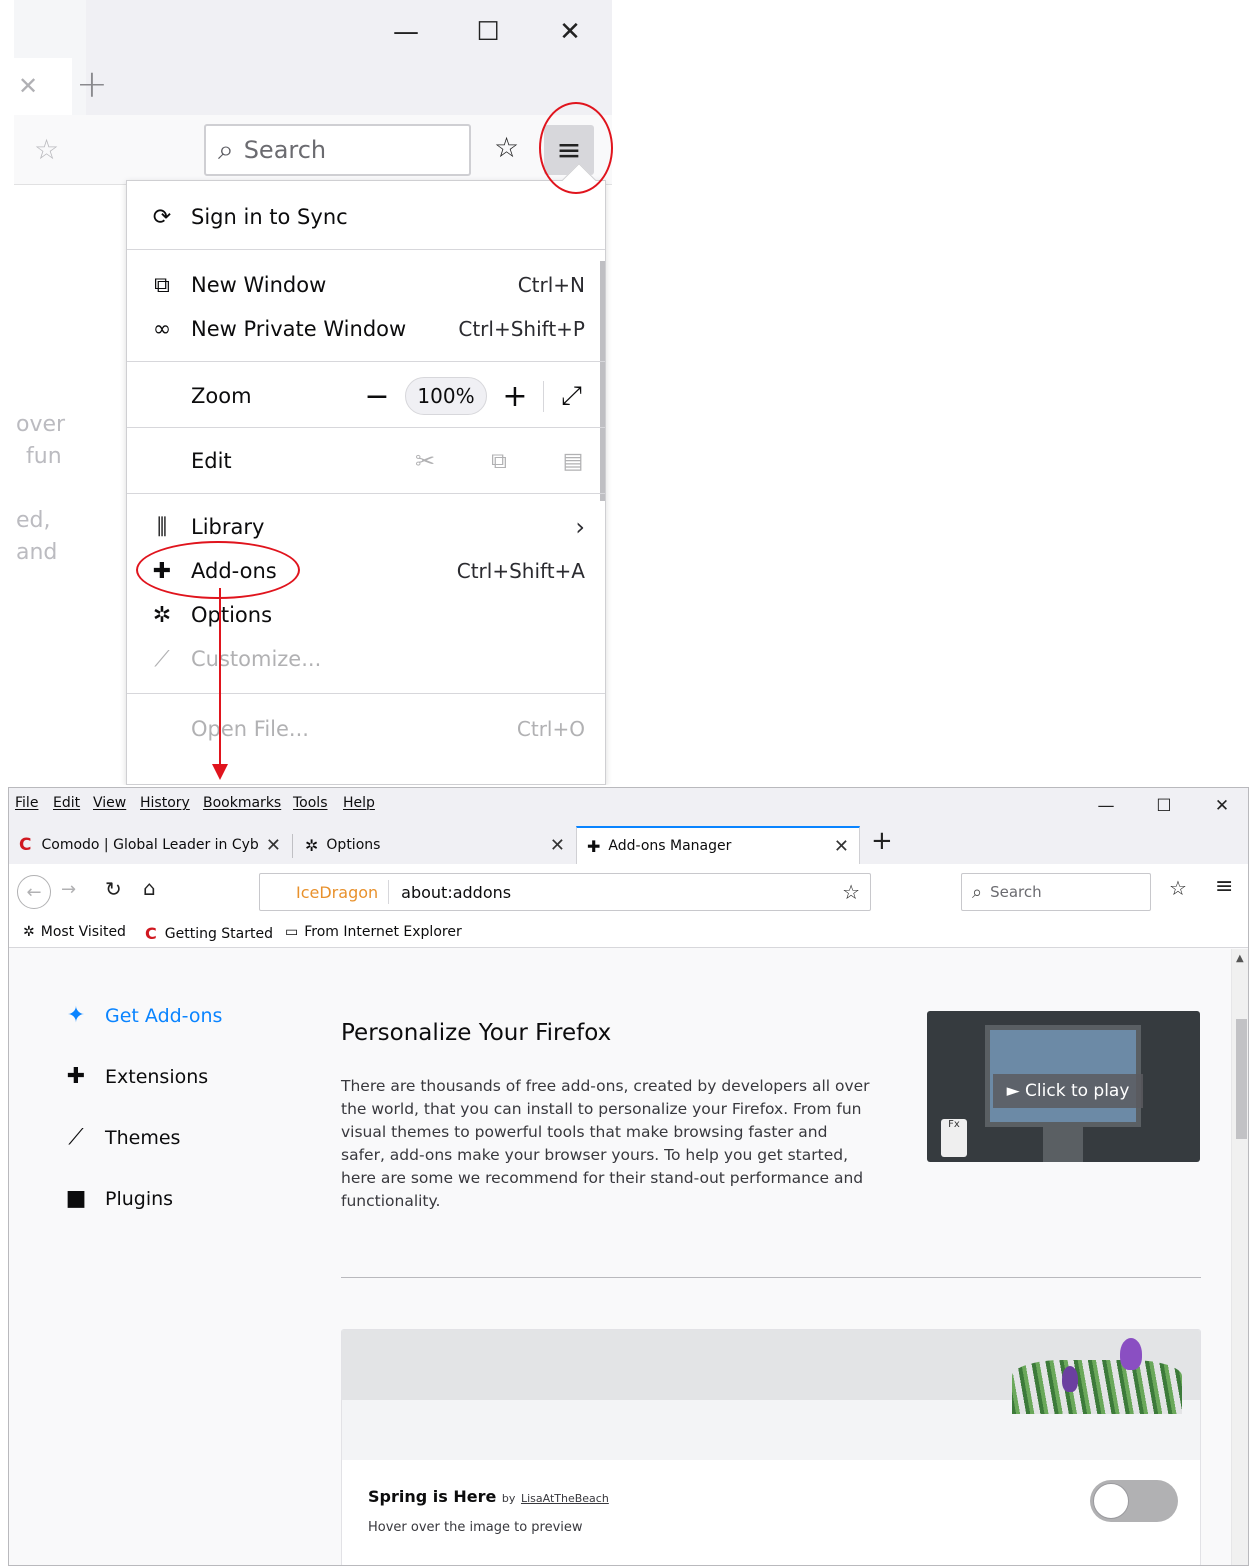  Describe the element at coordinates (68, 889) in the screenshot. I see `forward-button: →` at that location.